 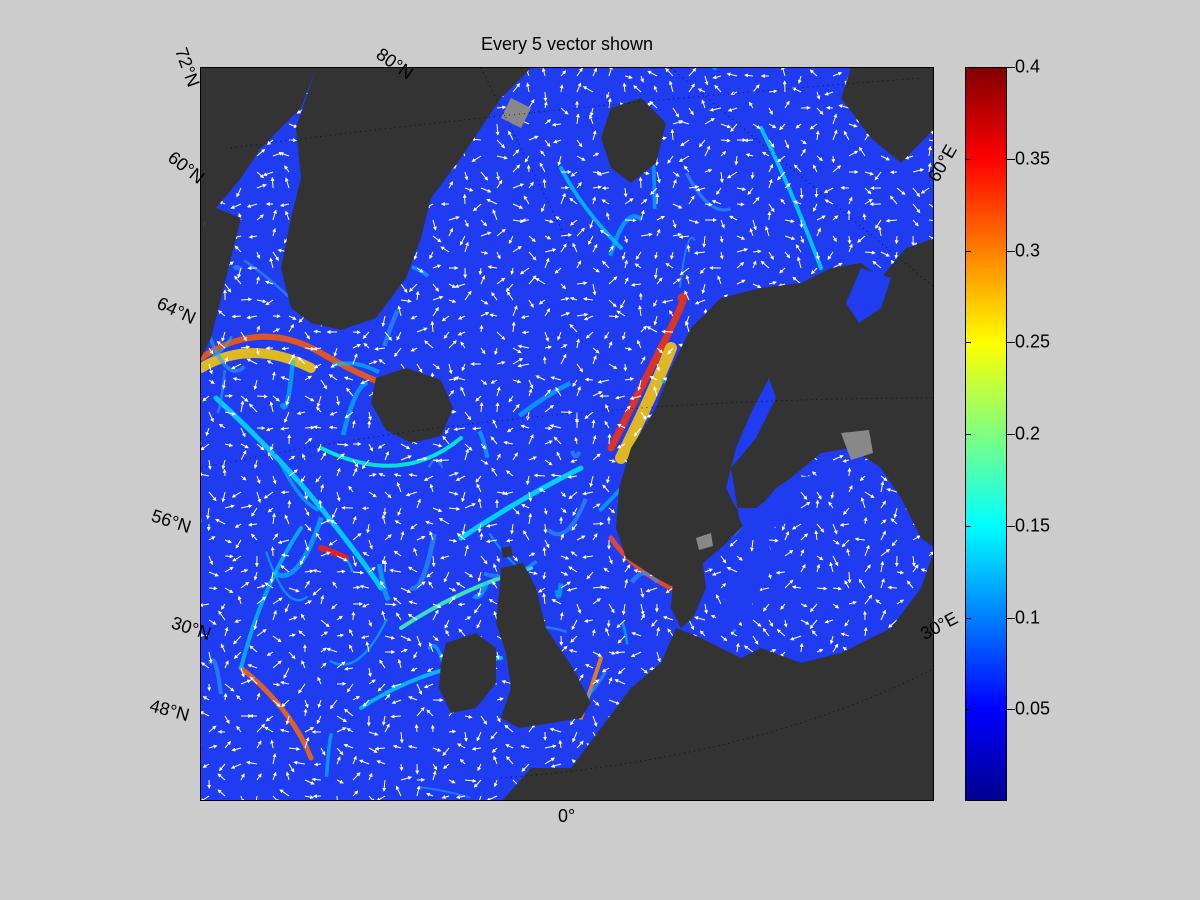 I want to click on graticule-label-56n: 56°N, so click(x=171, y=521).